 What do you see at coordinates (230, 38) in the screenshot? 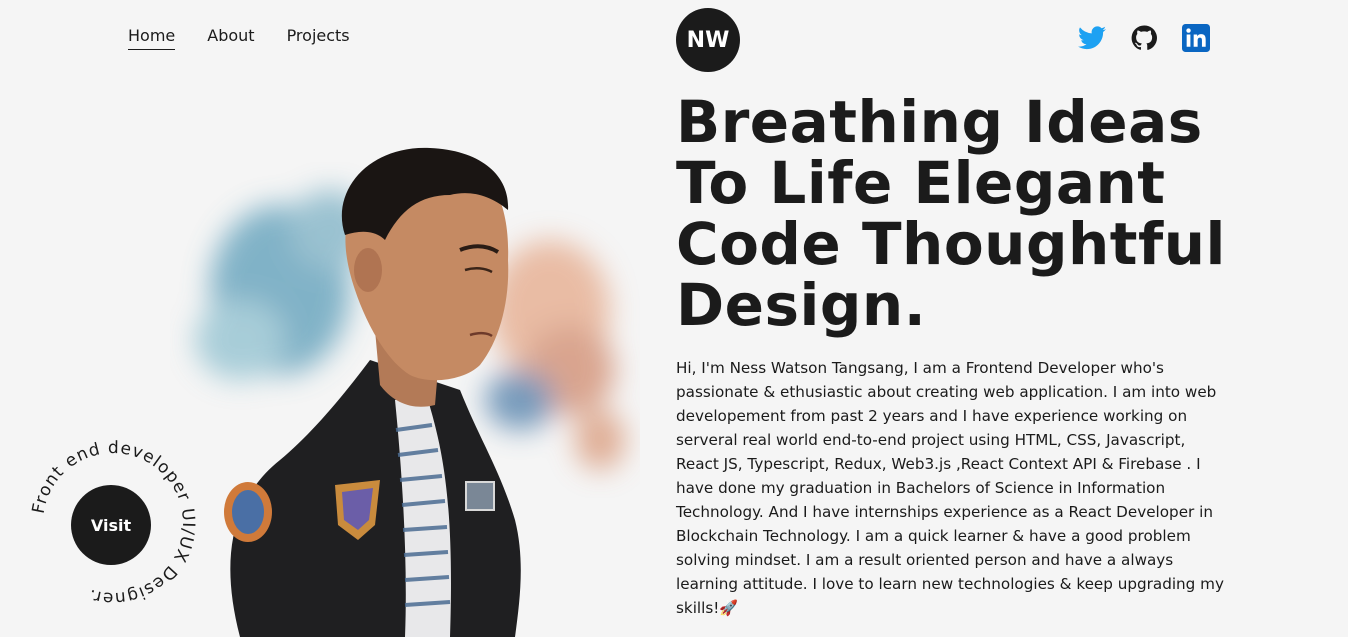
I see `nav-about: About` at bounding box center [230, 38].